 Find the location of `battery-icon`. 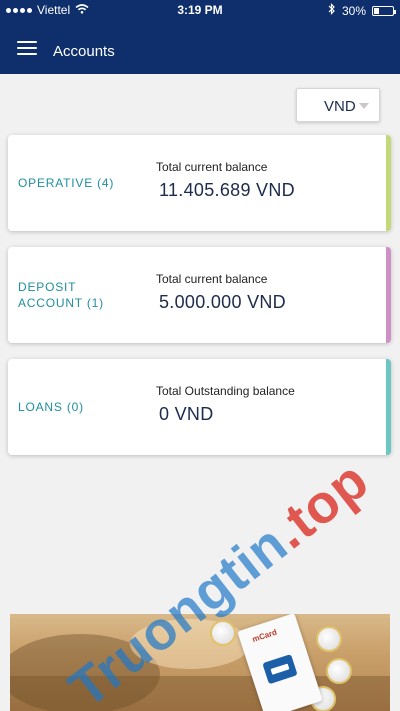

battery-icon is located at coordinates (384, 10).